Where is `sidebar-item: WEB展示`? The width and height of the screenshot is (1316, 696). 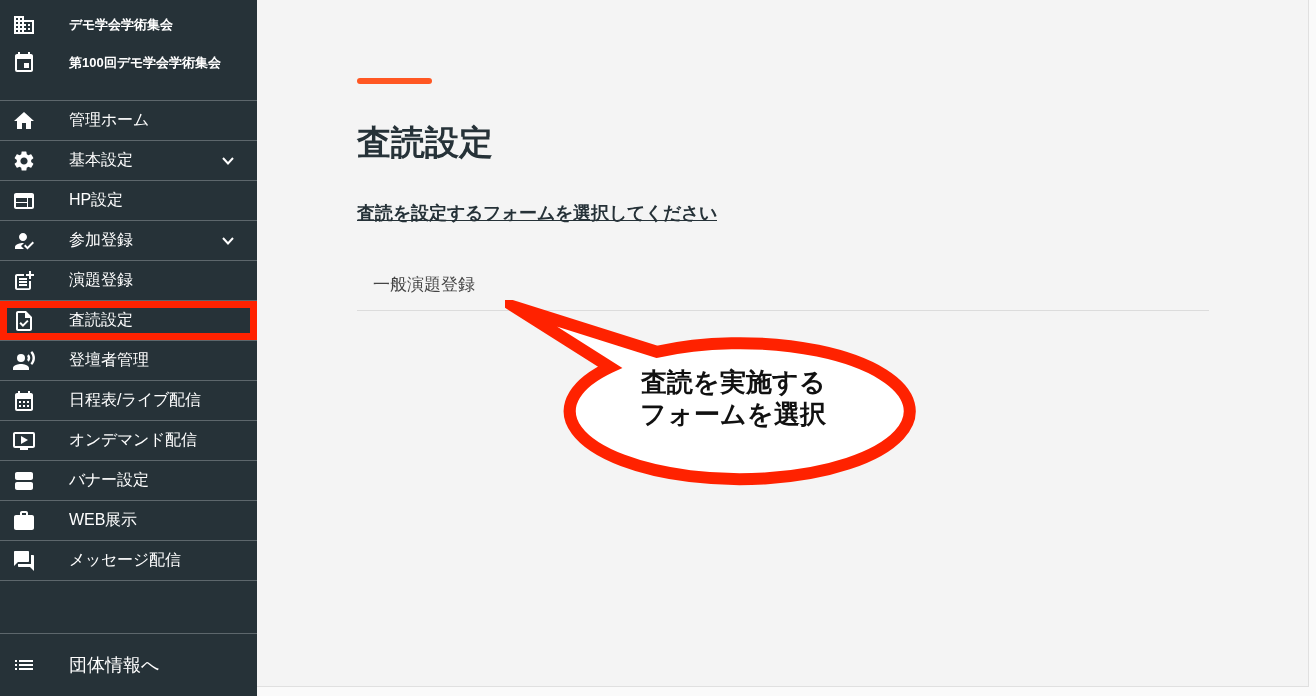 sidebar-item: WEB展示 is located at coordinates (128, 521).